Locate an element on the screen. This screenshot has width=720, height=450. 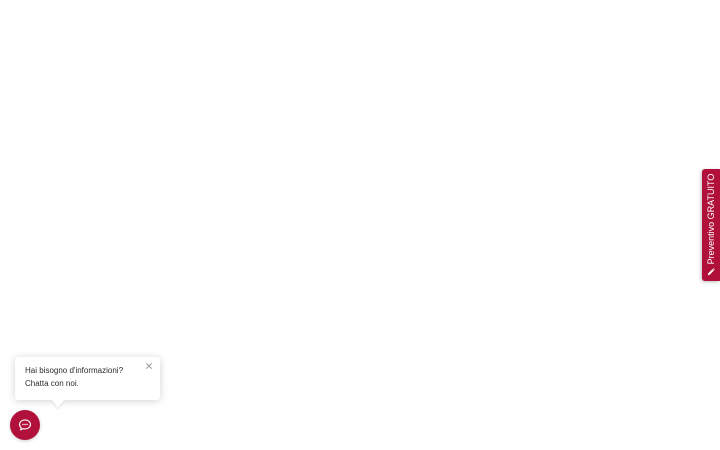
free-quote-tab-content: Preventivo GRATUITO is located at coordinates (711, 225).